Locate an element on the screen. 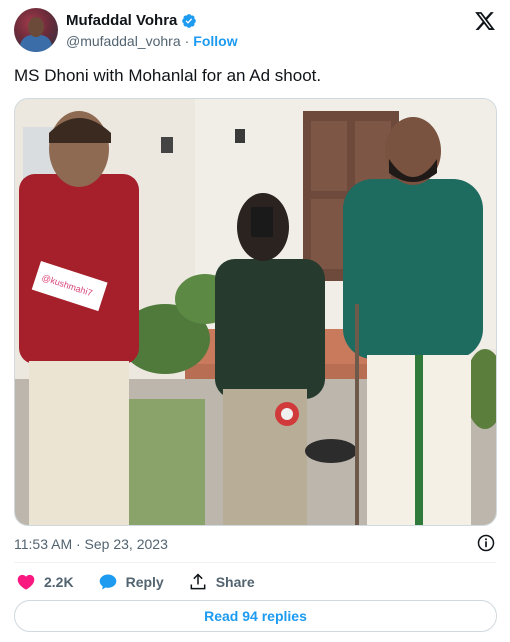 The image size is (510, 642). reply-label: Reply is located at coordinates (144, 582).